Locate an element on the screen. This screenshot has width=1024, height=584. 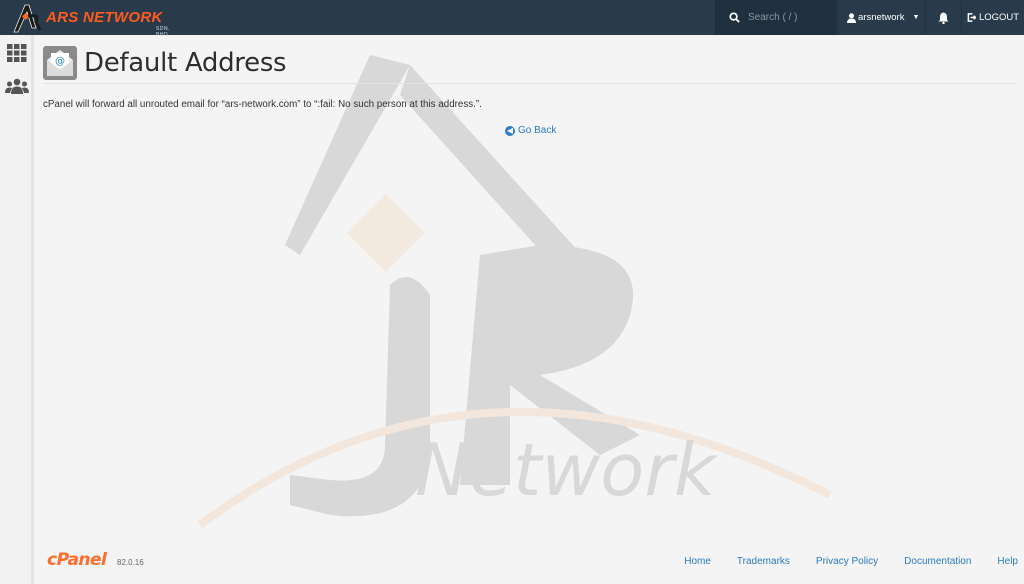
email-envelope-icon: @ is located at coordinates (60, 62).